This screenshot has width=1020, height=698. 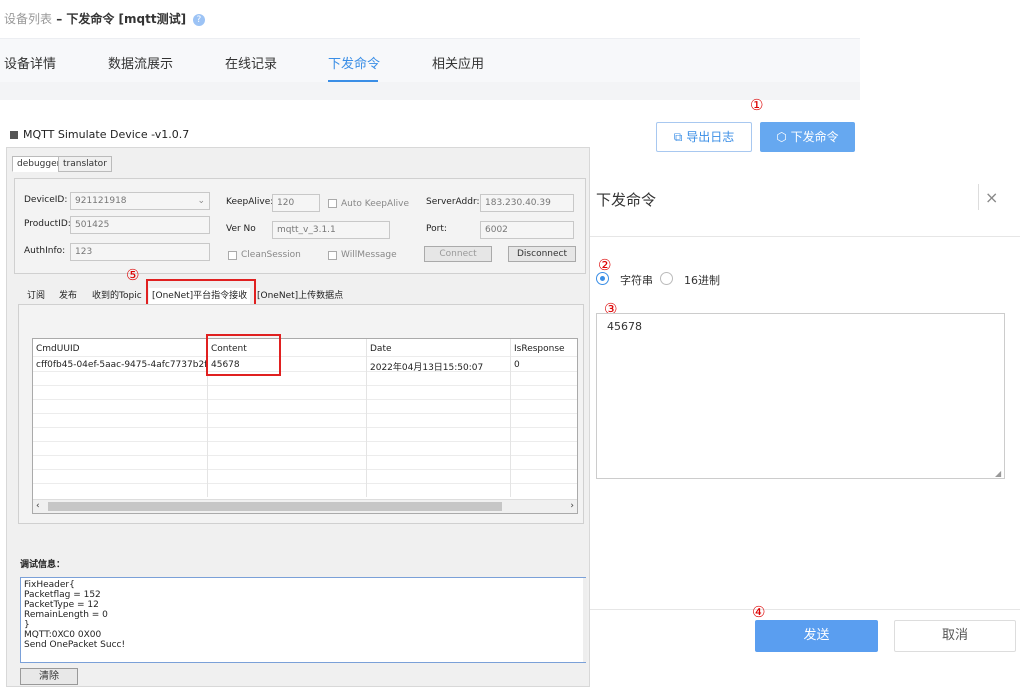 What do you see at coordinates (49, 585) in the screenshot?
I see `log-line: FixHeader{` at bounding box center [49, 585].